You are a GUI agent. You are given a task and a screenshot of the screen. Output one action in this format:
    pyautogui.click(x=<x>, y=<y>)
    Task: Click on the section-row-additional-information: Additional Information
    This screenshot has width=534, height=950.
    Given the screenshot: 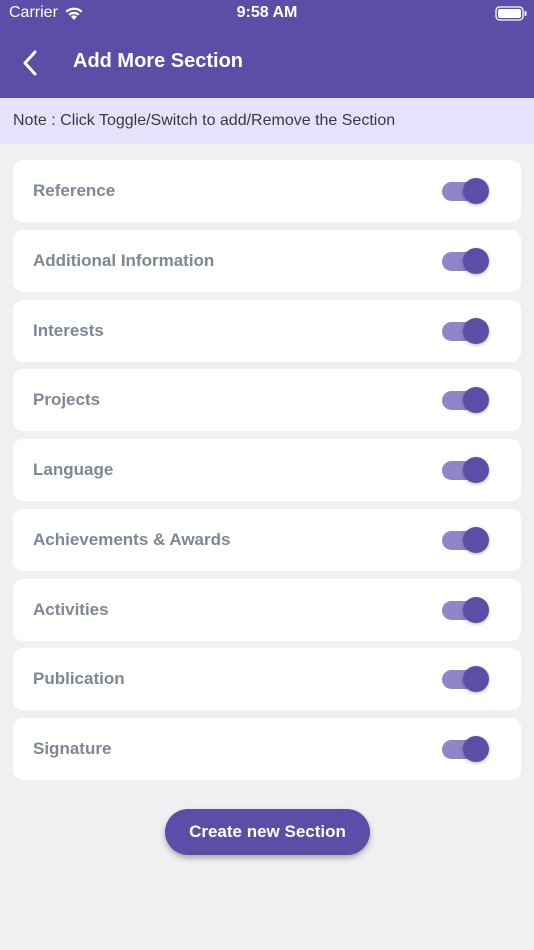 What is the action you would take?
    pyautogui.click(x=267, y=260)
    